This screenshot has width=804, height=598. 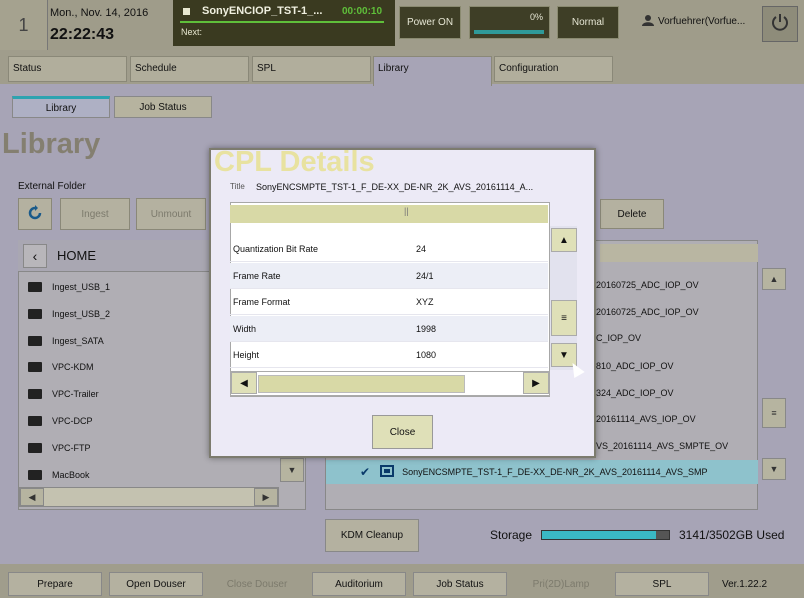 I want to click on chevron-left-icon: ‹, so click(x=35, y=255).